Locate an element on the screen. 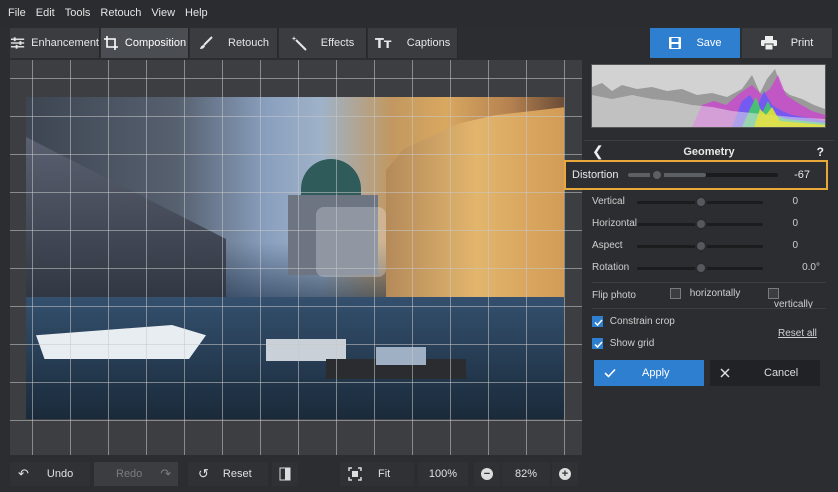  zoom-out-icon: − is located at coordinates (487, 474).